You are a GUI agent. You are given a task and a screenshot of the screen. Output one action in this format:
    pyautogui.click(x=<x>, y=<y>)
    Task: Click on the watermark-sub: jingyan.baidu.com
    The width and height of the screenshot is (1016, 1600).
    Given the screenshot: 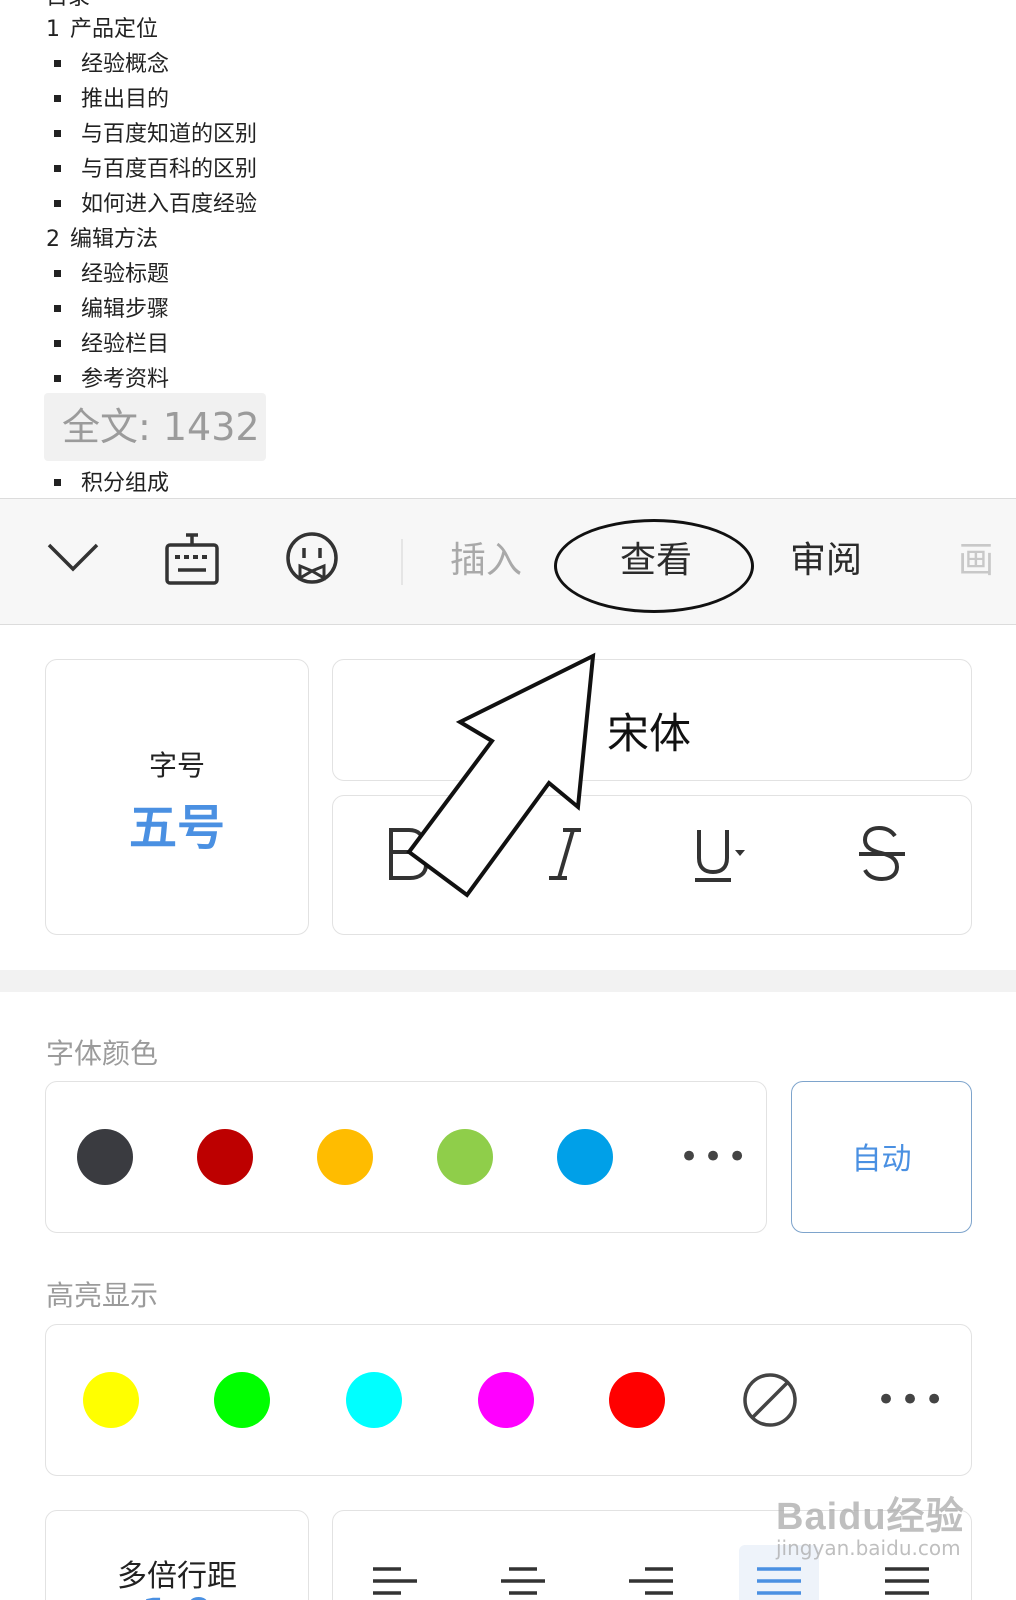 What is the action you would take?
    pyautogui.click(x=868, y=1548)
    